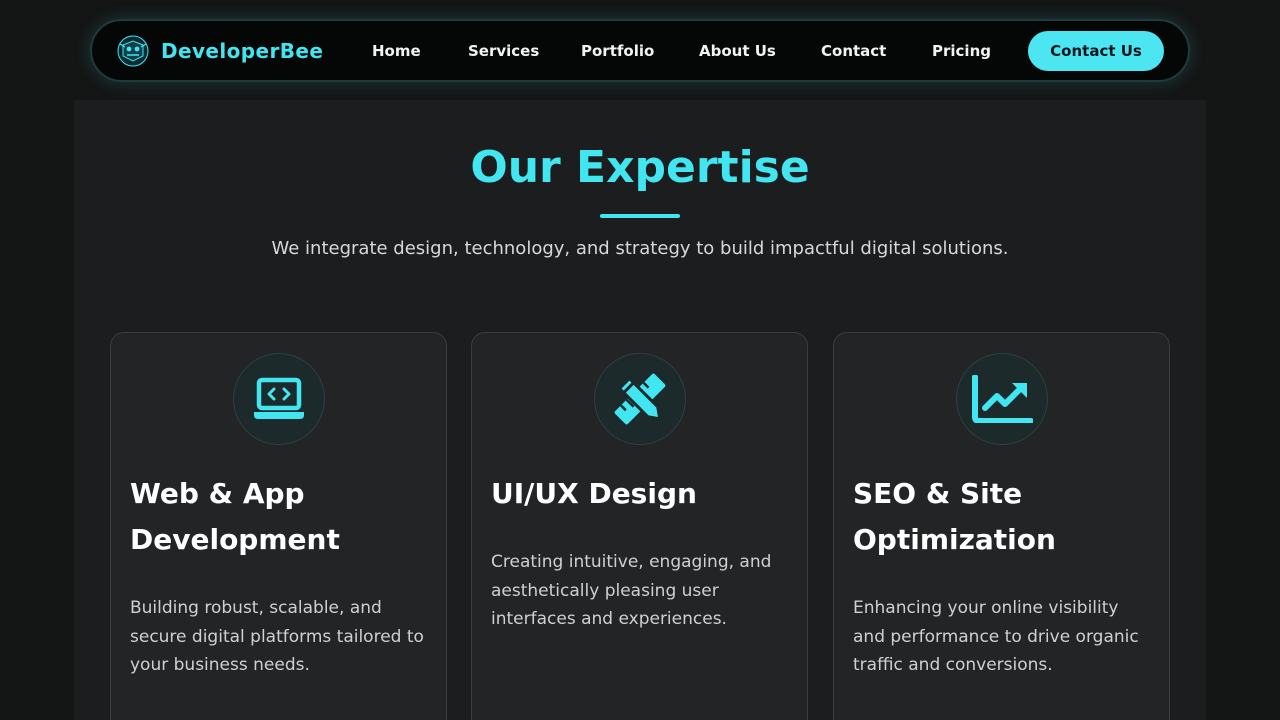  I want to click on nav-link-portfolio: Portfolio, so click(617, 51).